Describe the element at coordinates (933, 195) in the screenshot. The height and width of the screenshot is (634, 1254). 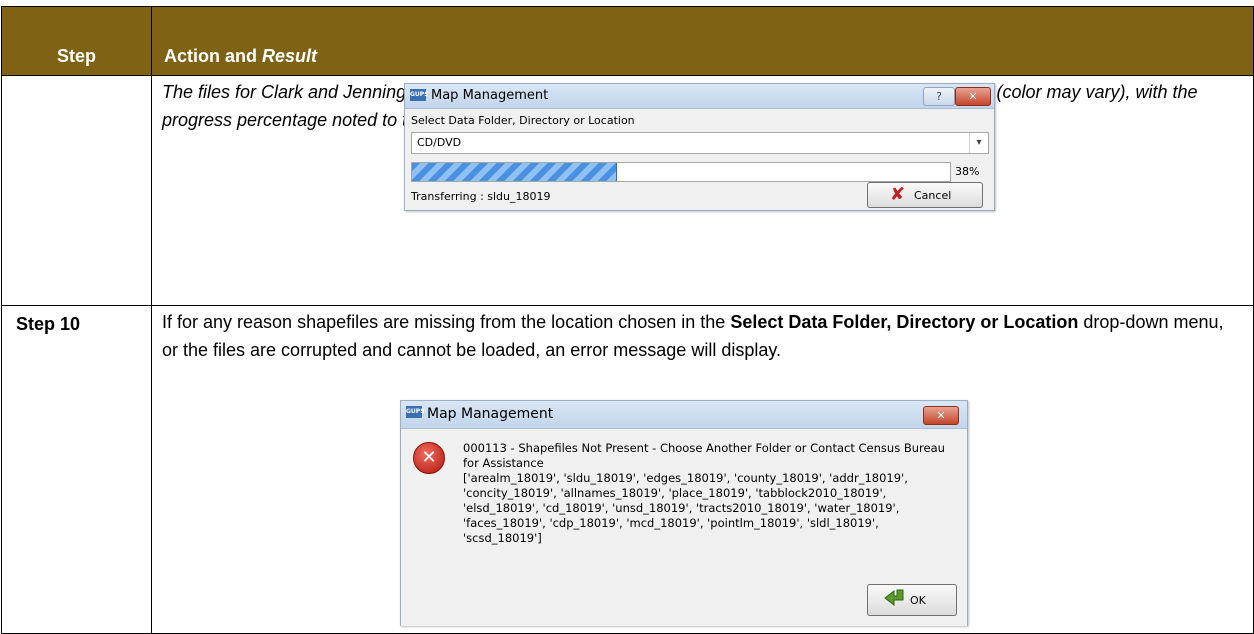
I see `cancel-label: Cancel` at that location.